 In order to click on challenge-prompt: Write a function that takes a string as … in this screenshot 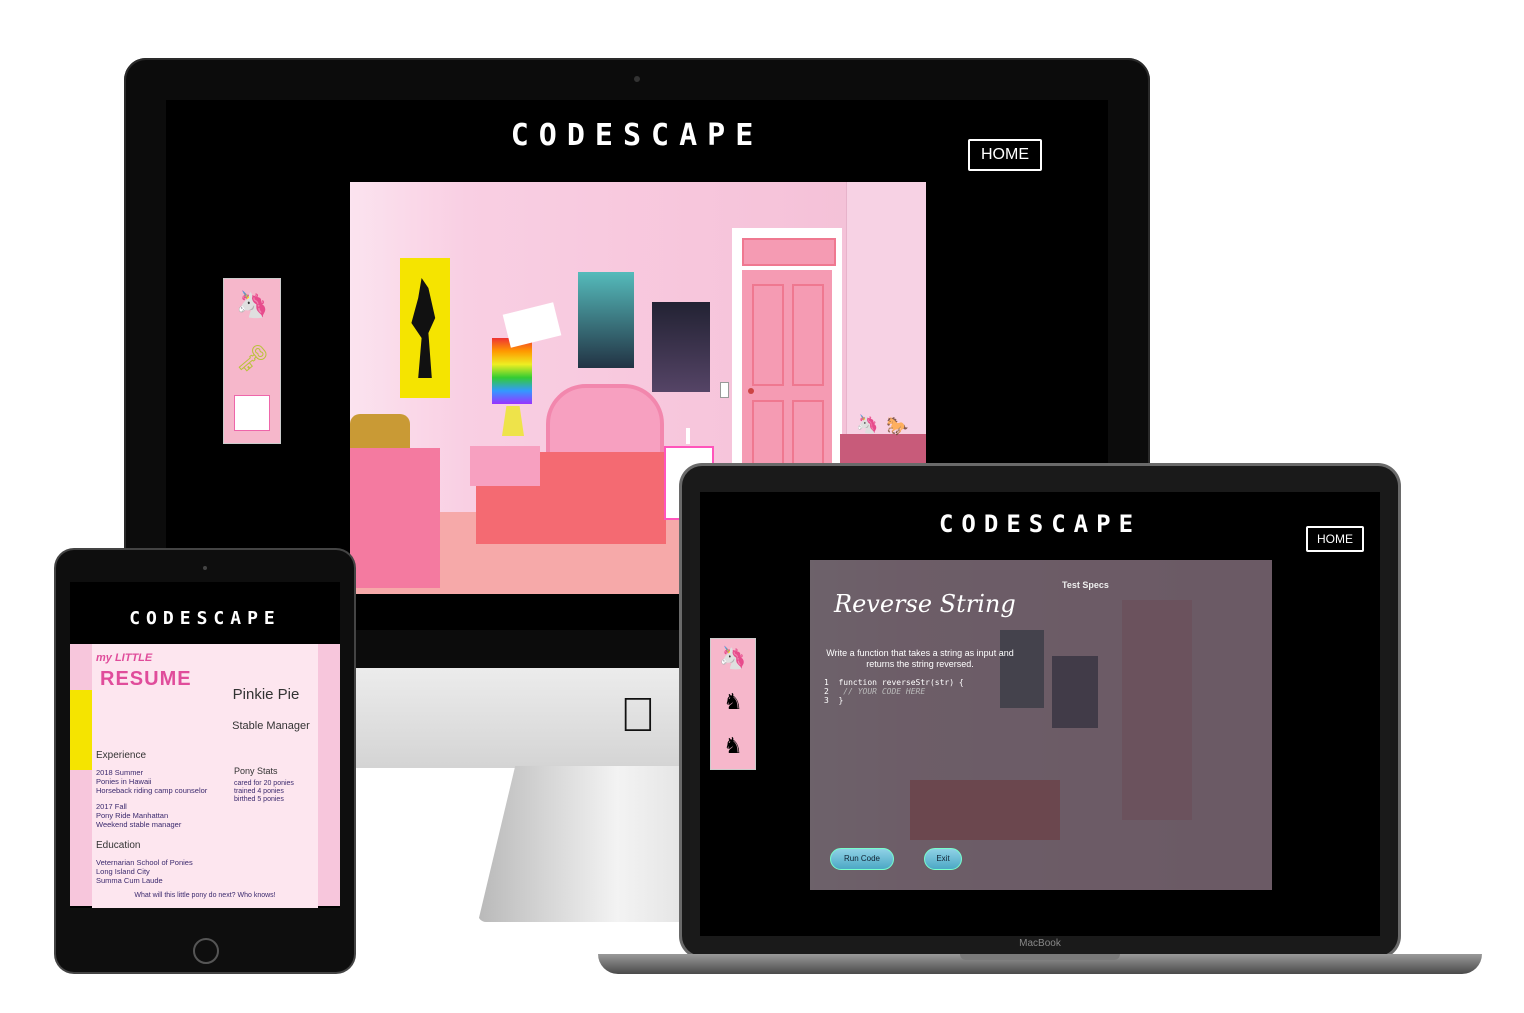, I will do `click(920, 658)`.